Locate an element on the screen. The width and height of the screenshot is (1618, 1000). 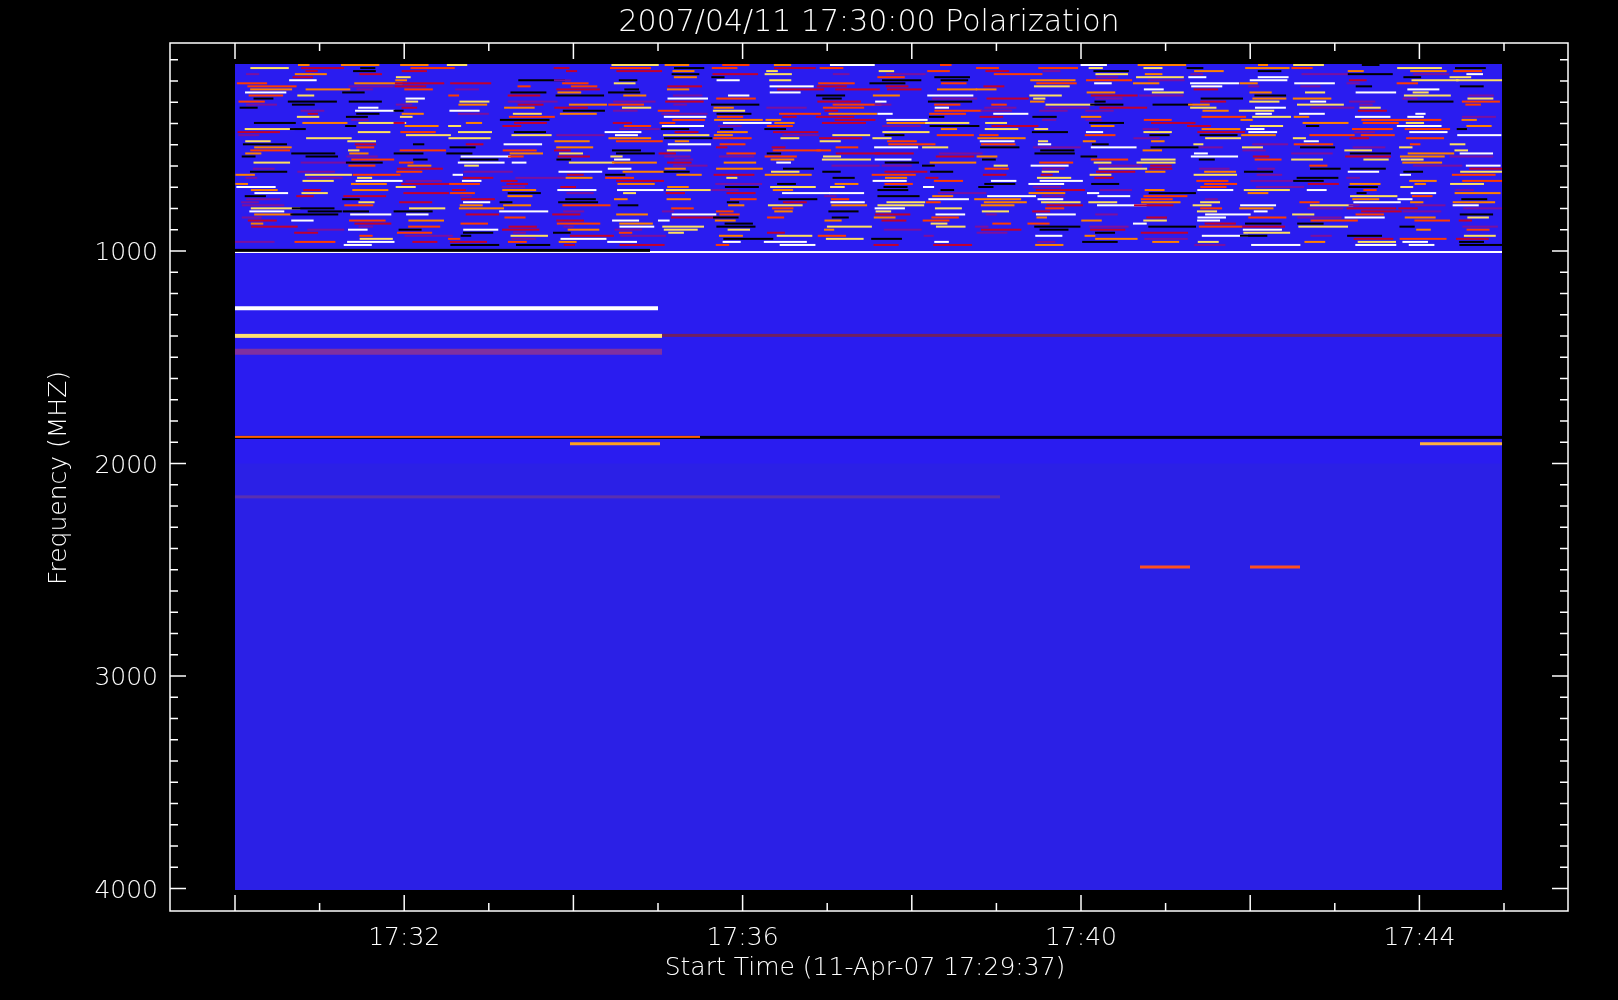
y-tick-label: 2000 is located at coordinates (126, 464).